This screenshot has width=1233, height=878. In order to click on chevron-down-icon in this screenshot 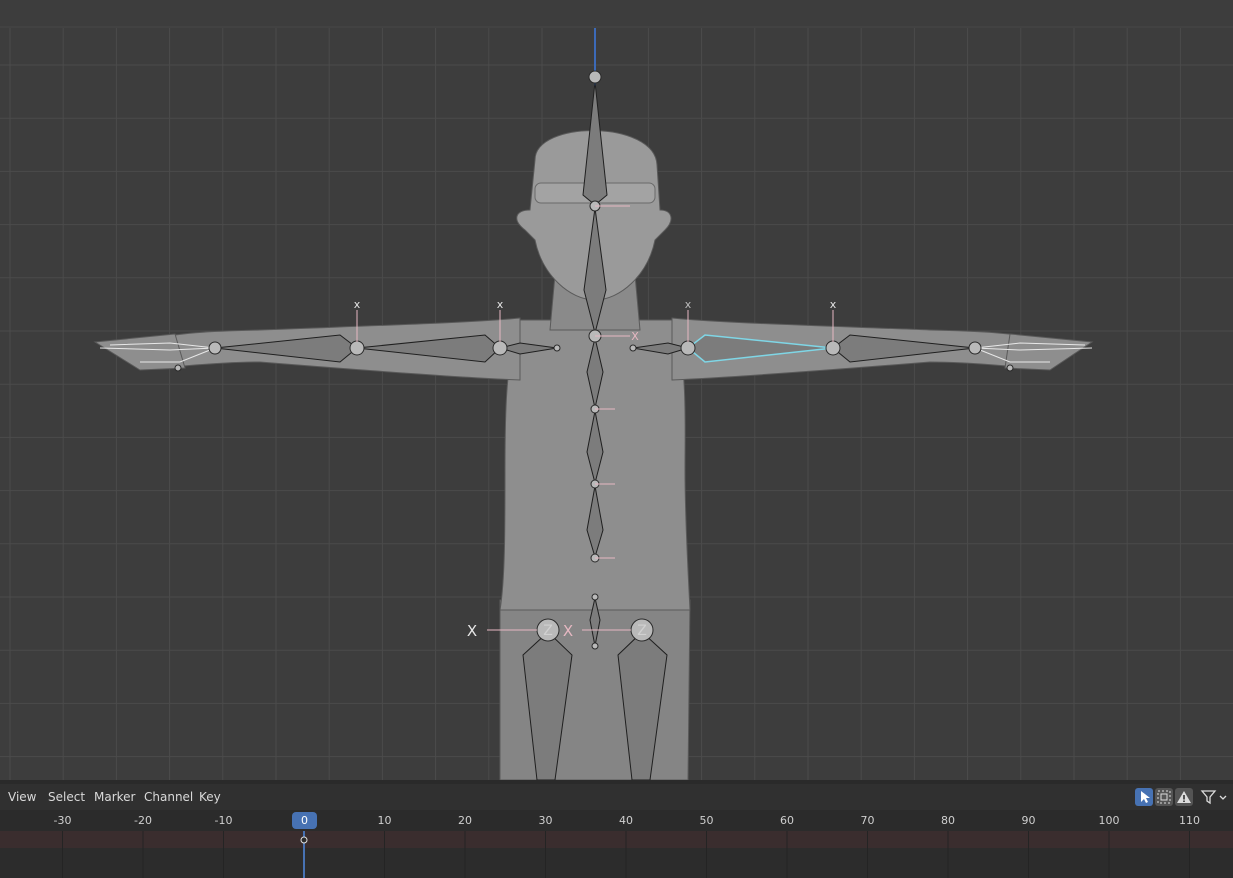, I will do `click(1223, 797)`.